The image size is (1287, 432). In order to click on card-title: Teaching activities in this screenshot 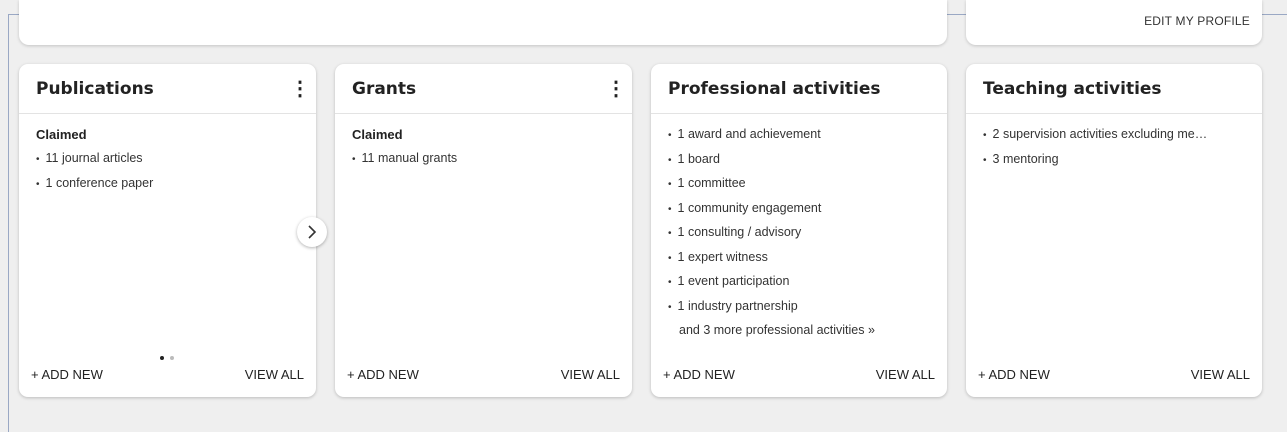, I will do `click(1072, 88)`.